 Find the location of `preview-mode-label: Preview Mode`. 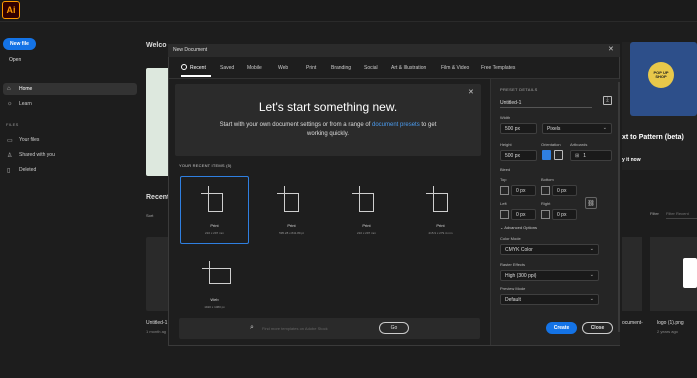

preview-mode-label: Preview Mode is located at coordinates (513, 288).